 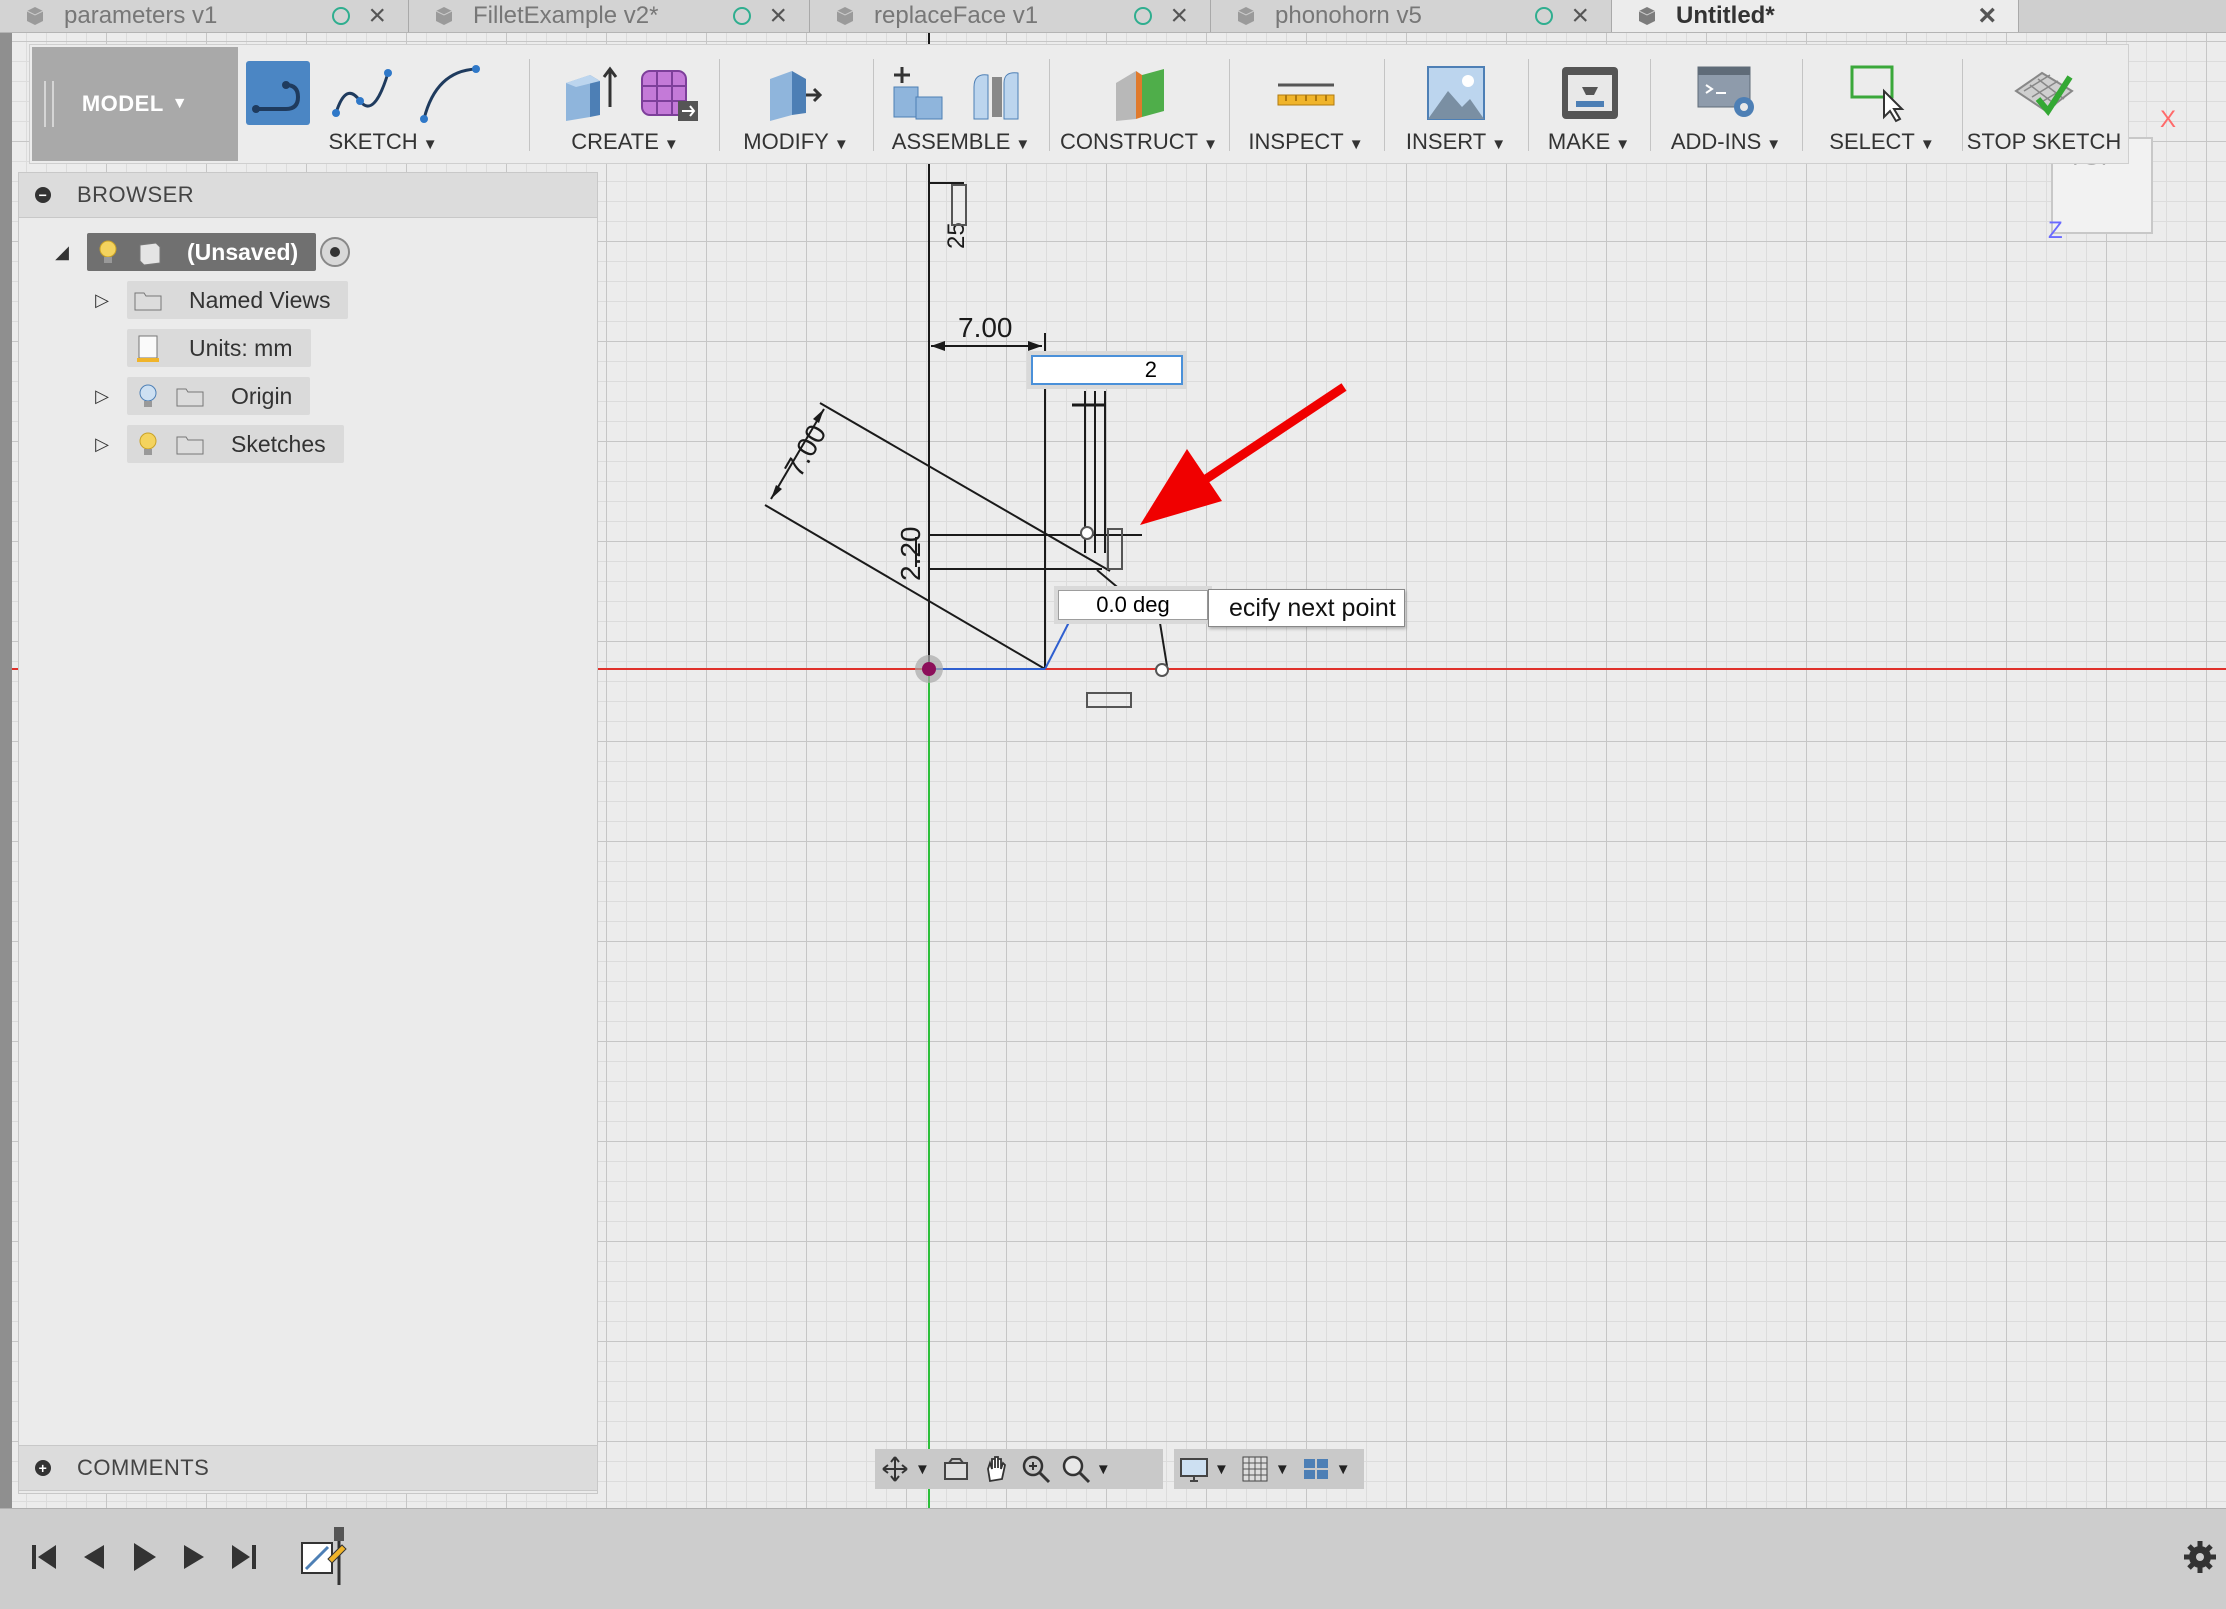 I want to click on tab-phonohorn: phonohorn v5 ×, so click(x=1411, y=16).